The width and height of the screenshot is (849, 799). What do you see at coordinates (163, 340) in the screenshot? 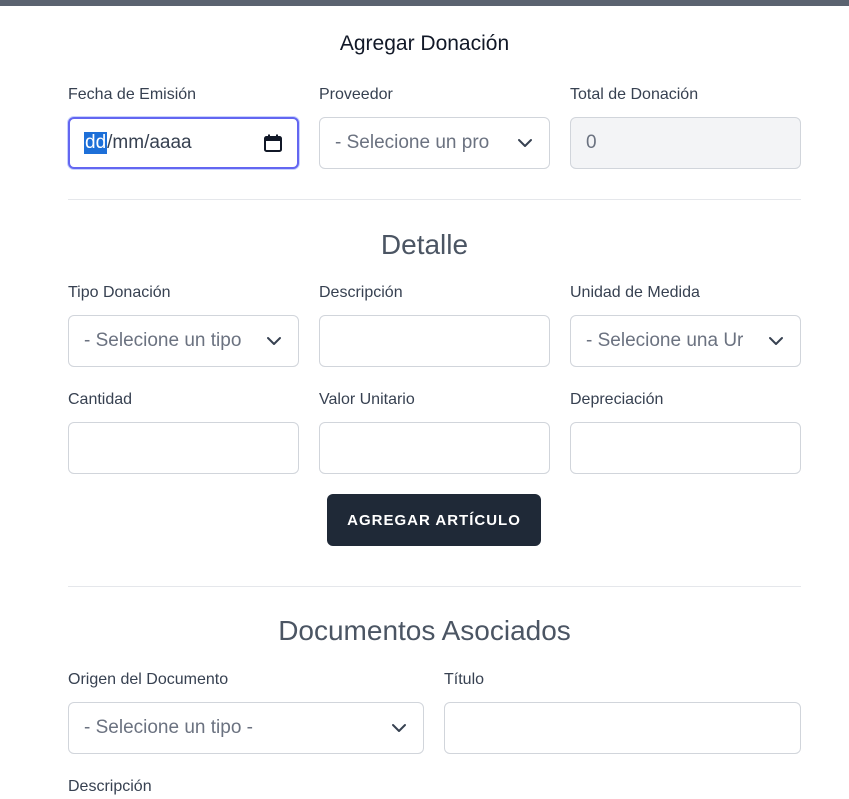
I see `tipo-donacion-value: - Selecione un tipo` at bounding box center [163, 340].